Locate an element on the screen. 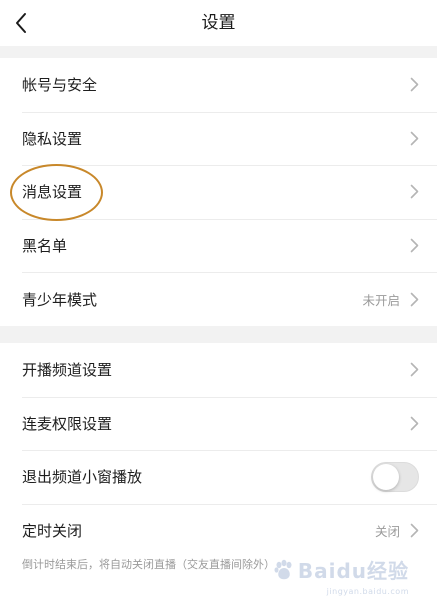  row-label: 隐私设置 is located at coordinates (52, 138).